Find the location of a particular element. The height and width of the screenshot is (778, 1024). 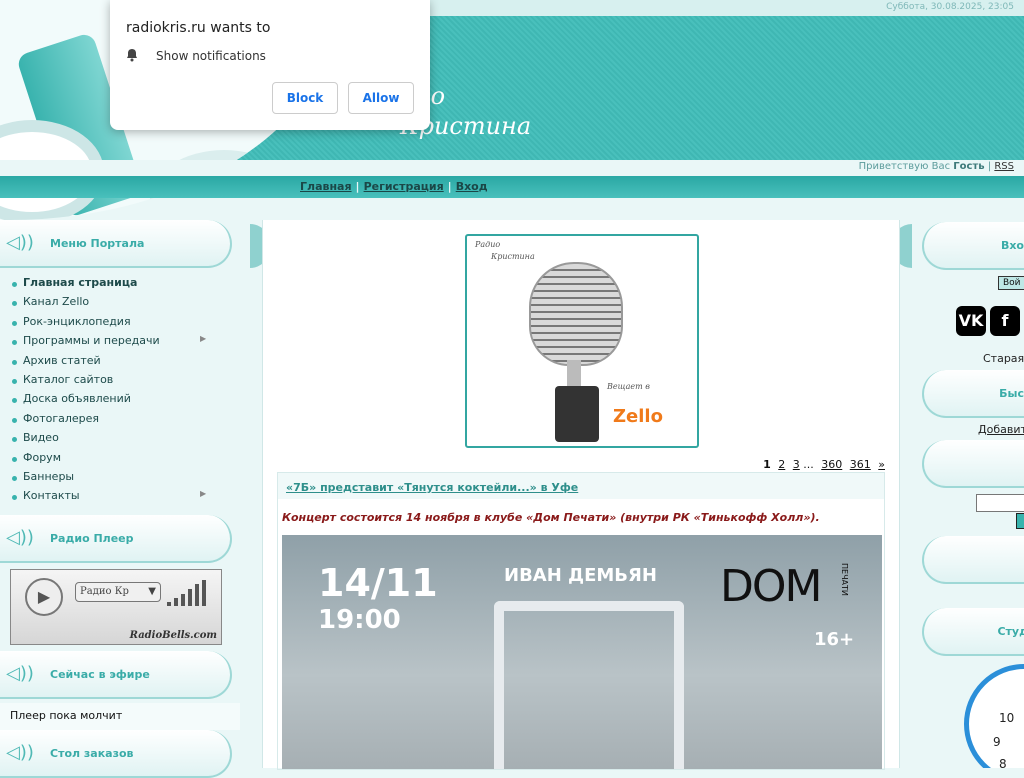

promo-caption-2: Кристина is located at coordinates (513, 256).